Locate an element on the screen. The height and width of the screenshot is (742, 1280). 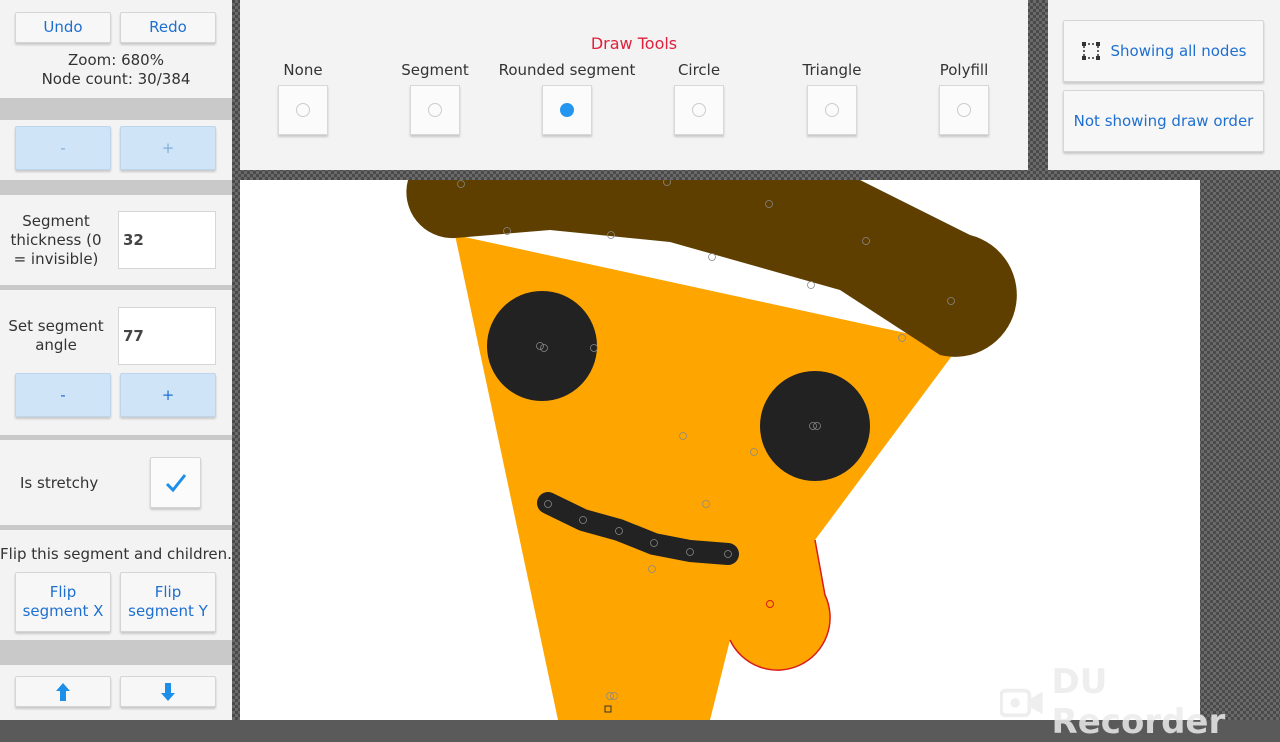
show-nodes-label: Showing all nodes is located at coordinates (1178, 50).